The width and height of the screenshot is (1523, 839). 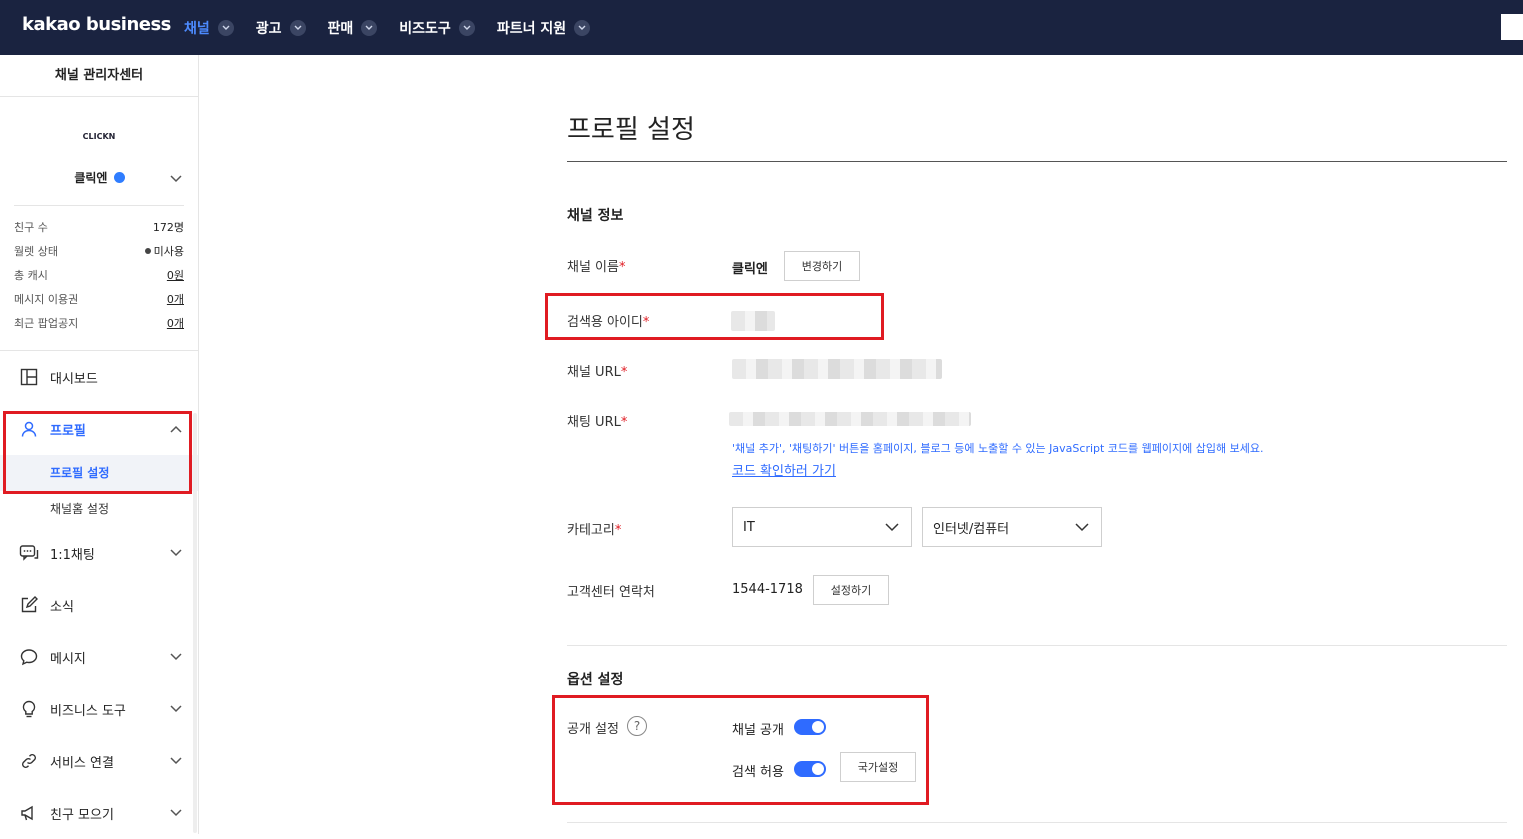 I want to click on stat-popup-notice: 최근 팝업공지 0개, so click(x=99, y=324).